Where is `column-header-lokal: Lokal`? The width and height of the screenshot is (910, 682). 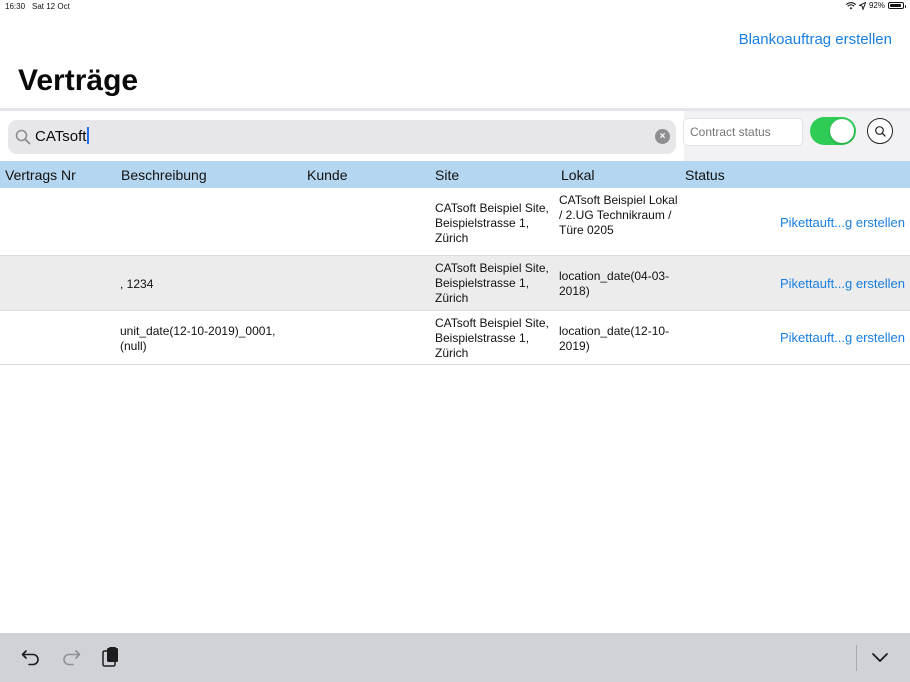
column-header-lokal: Lokal is located at coordinates (577, 175).